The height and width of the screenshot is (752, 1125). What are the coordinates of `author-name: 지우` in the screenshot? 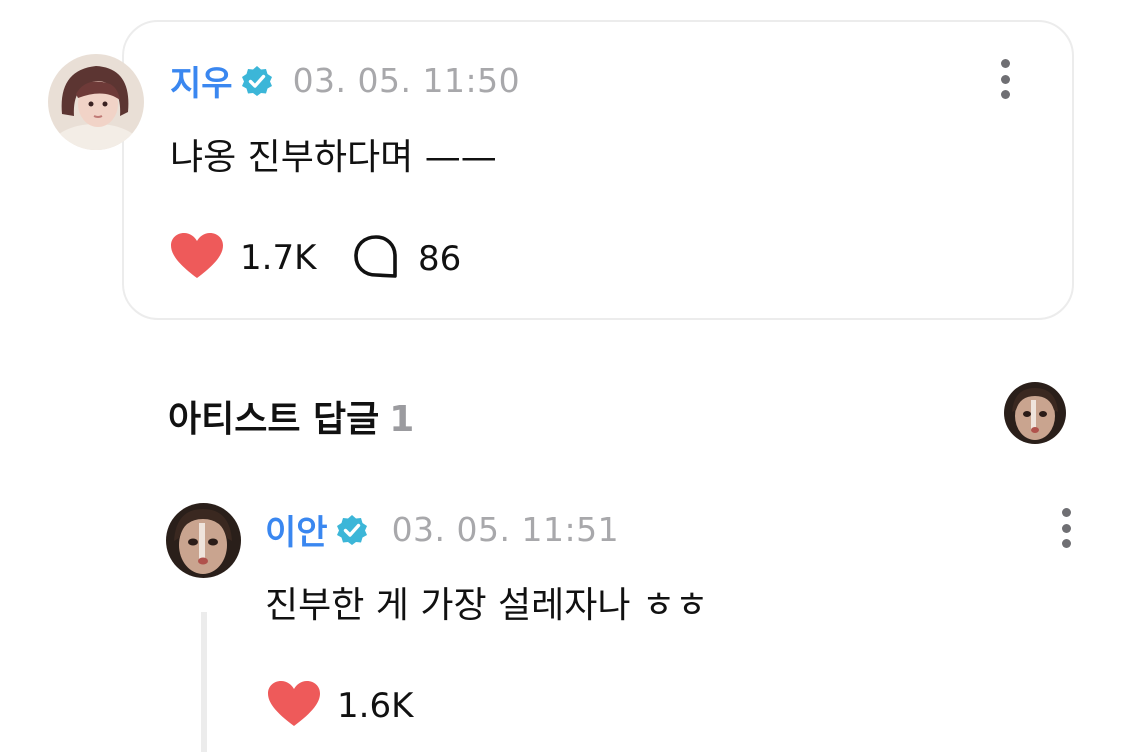 It's located at (201, 80).